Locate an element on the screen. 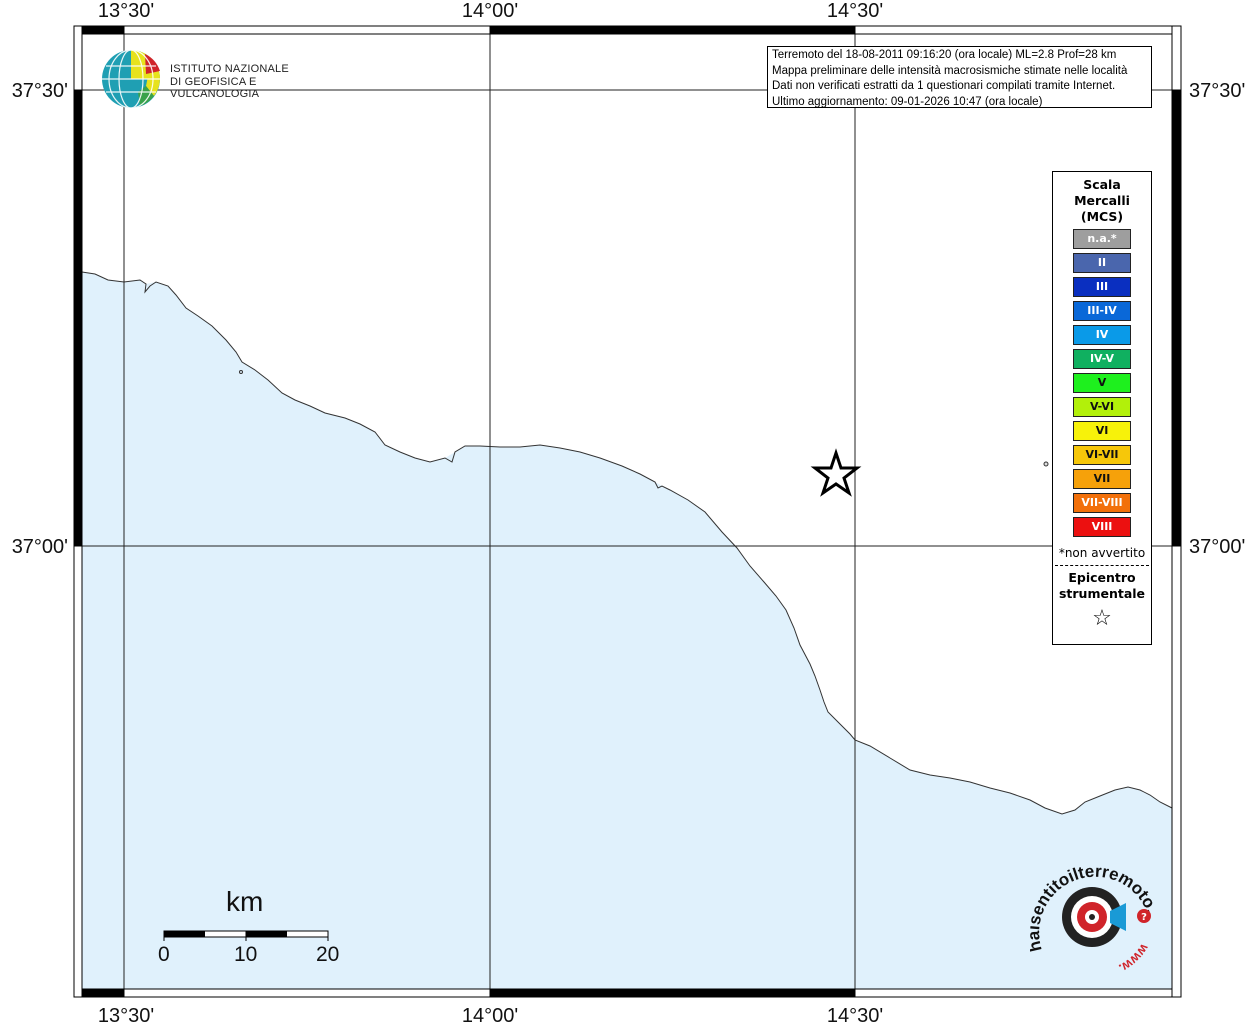 This screenshot has width=1254, height=1024. legend-epi-line-2: strumentale is located at coordinates (1102, 593).